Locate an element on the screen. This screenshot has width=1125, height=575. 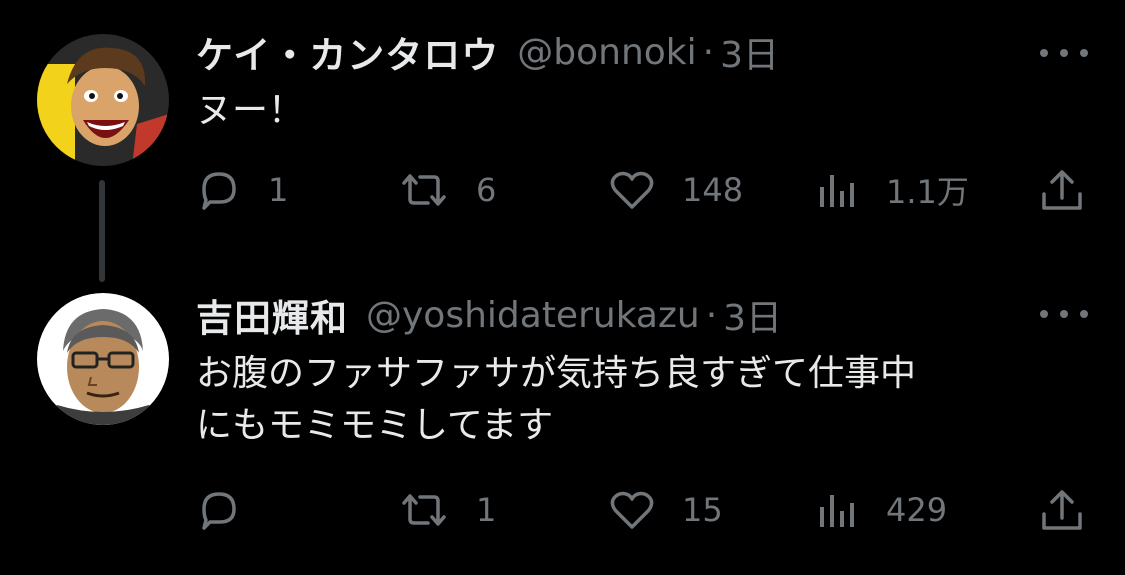
reply-count: 1 is located at coordinates (278, 190).